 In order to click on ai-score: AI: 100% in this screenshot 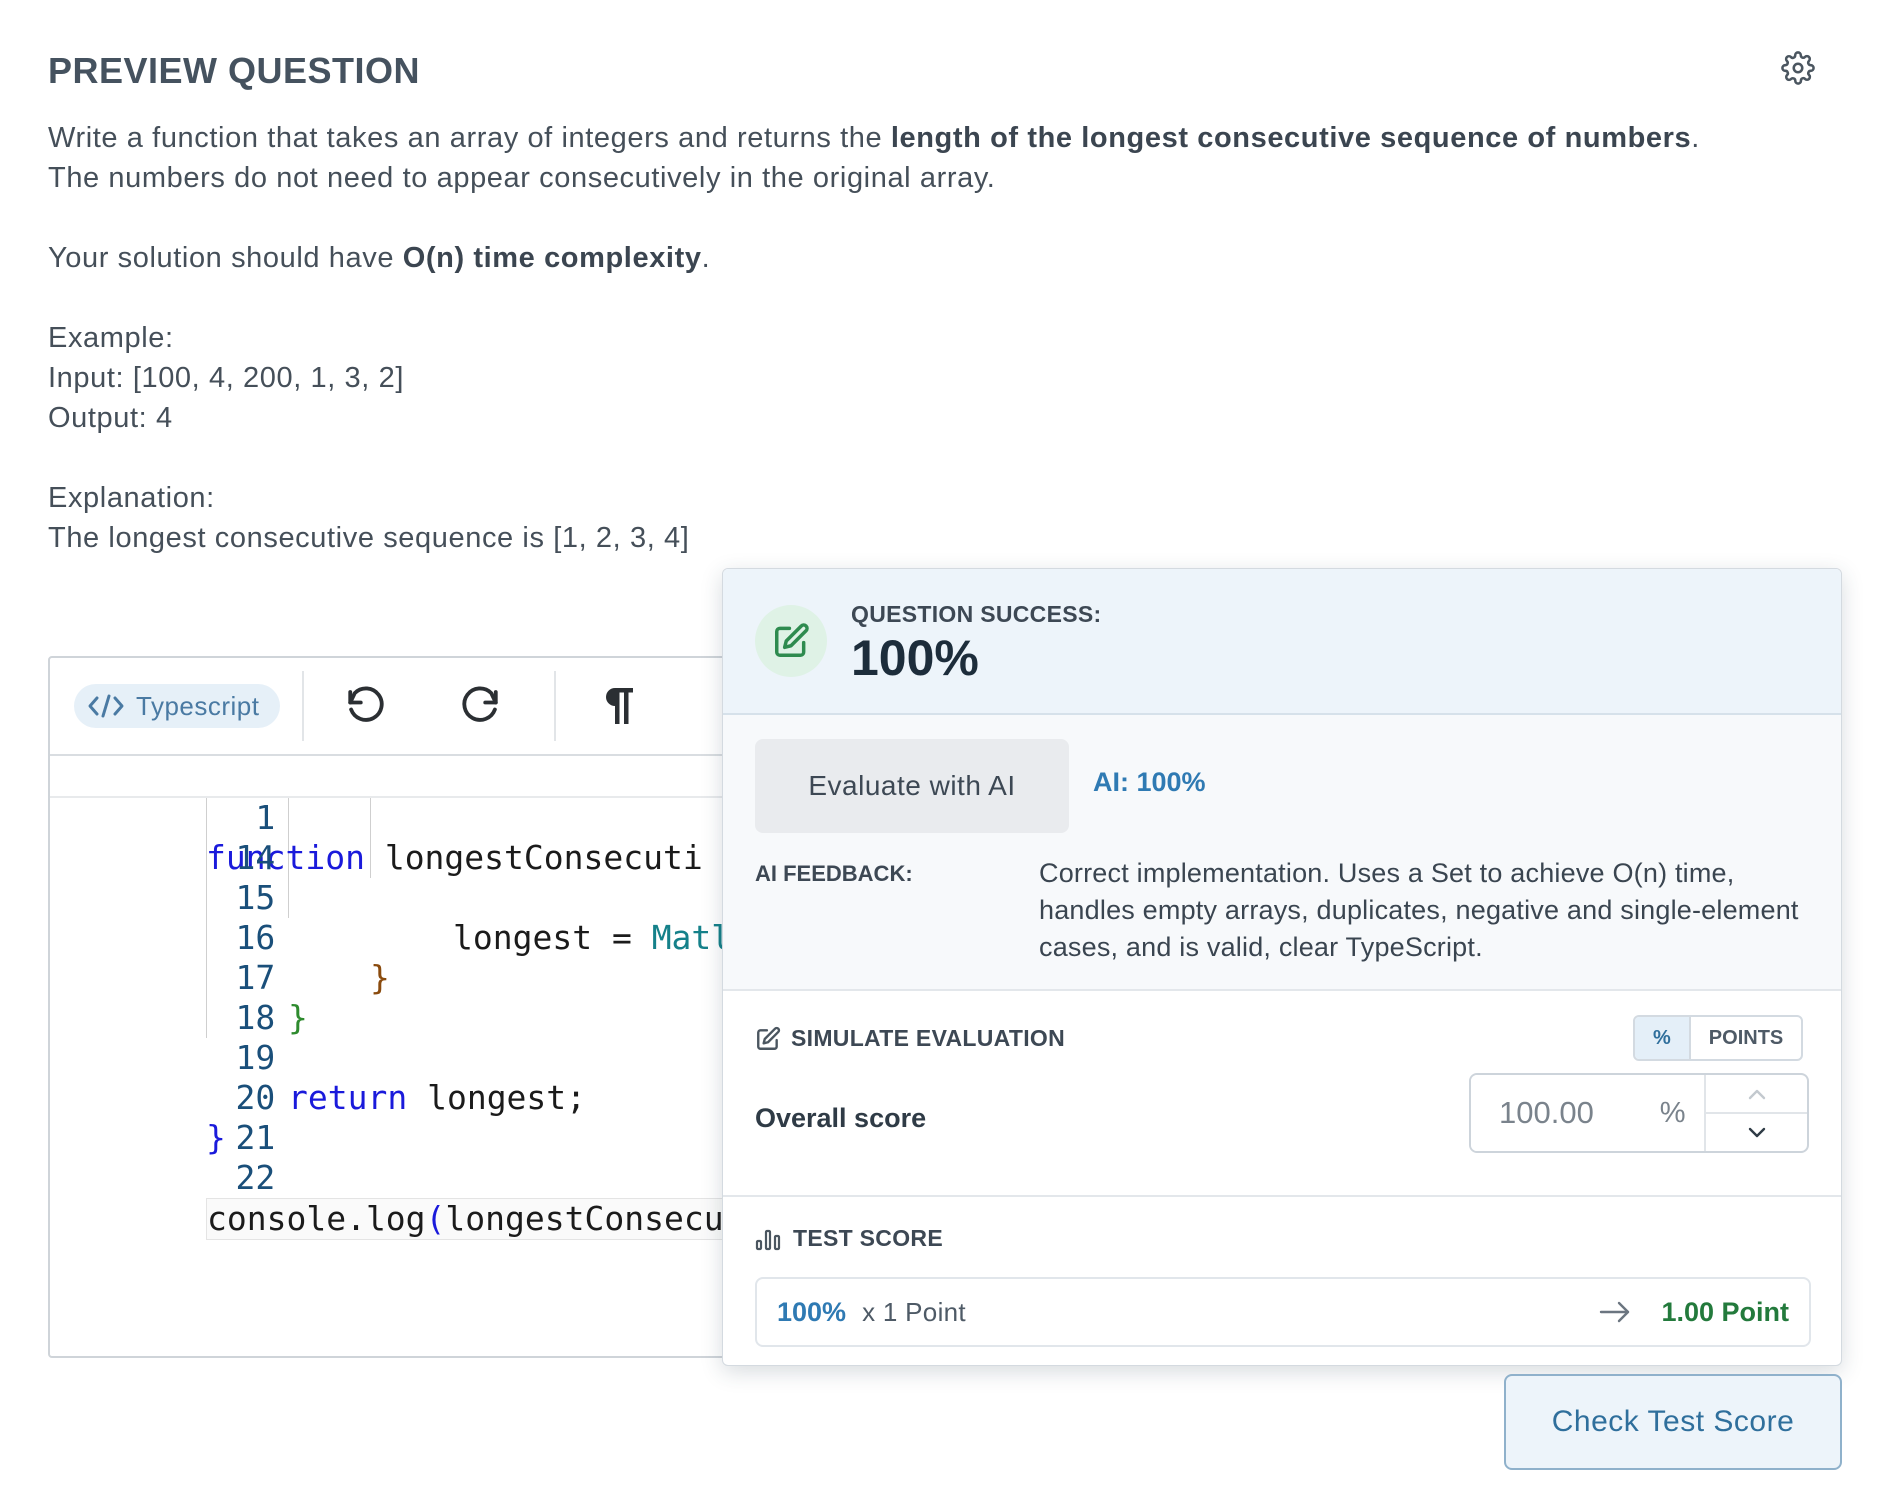, I will do `click(1149, 782)`.